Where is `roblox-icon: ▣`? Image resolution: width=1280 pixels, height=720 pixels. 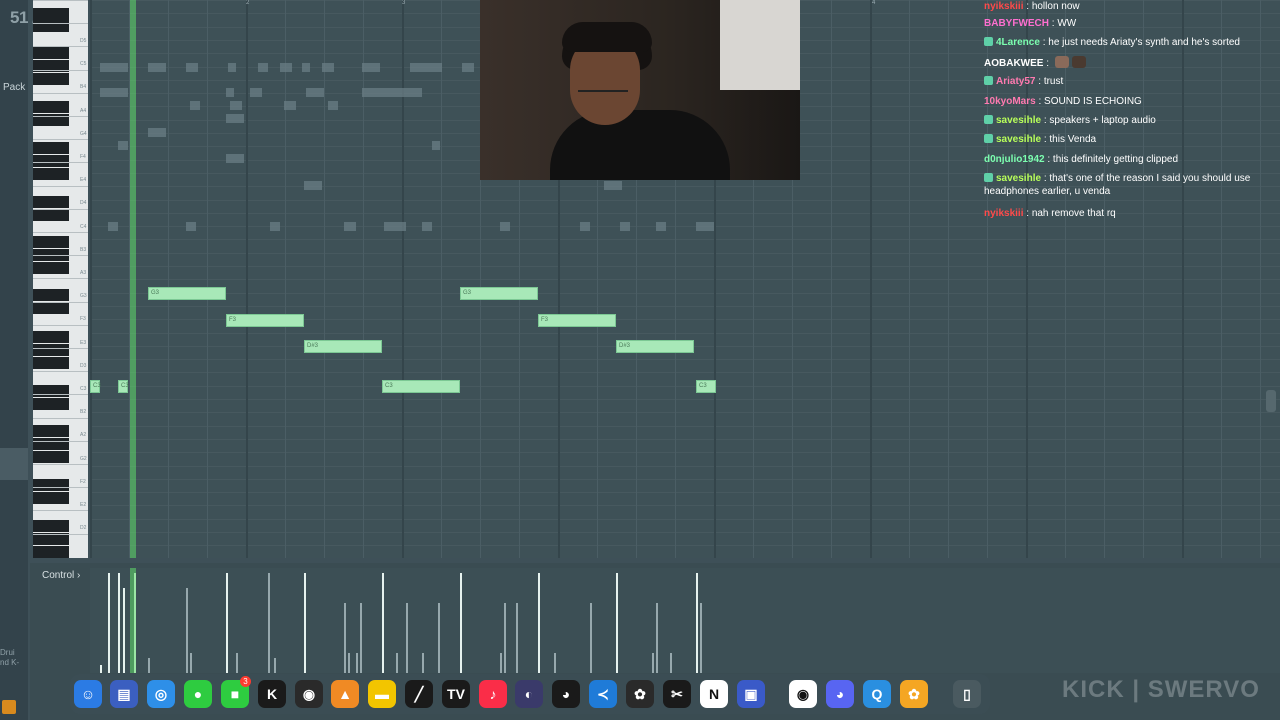 roblox-icon: ▣ is located at coordinates (751, 694).